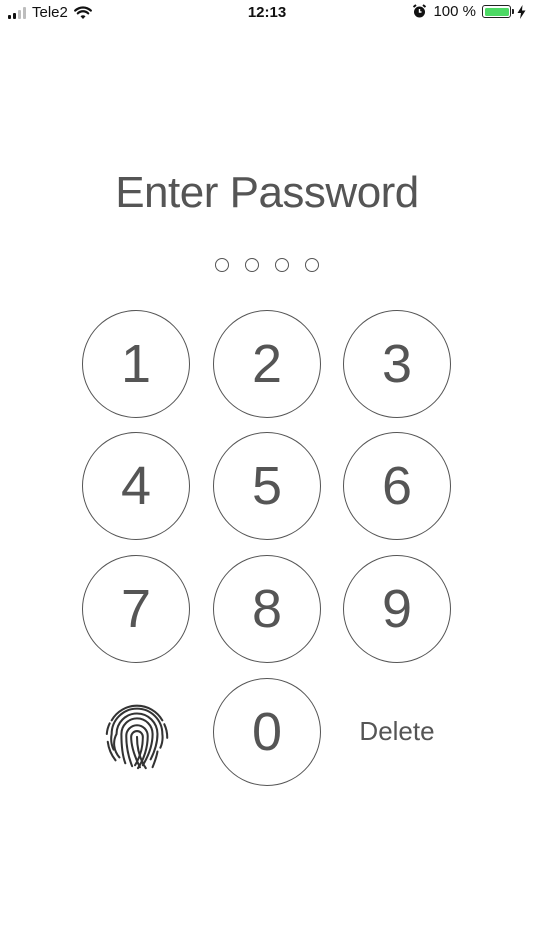 Image resolution: width=534 pixels, height=950 pixels. I want to click on key-5: 5, so click(267, 486).